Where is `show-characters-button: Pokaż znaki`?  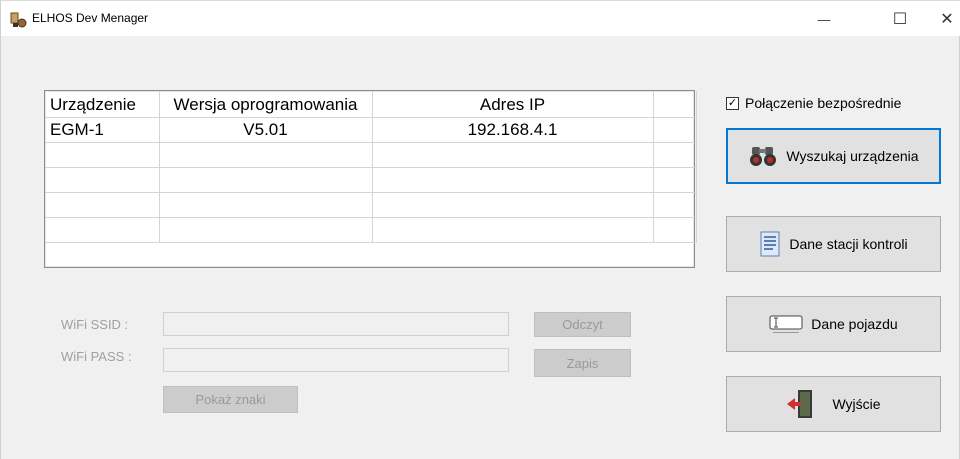 show-characters-button: Pokaż znaki is located at coordinates (230, 399).